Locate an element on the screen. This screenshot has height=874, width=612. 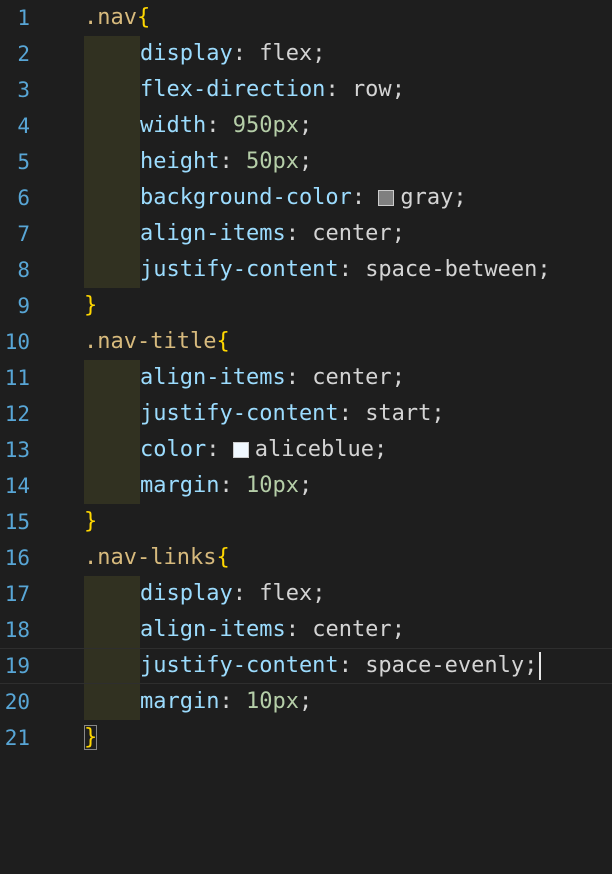
code-line: 7 align-items: center; is located at coordinates (306, 234).